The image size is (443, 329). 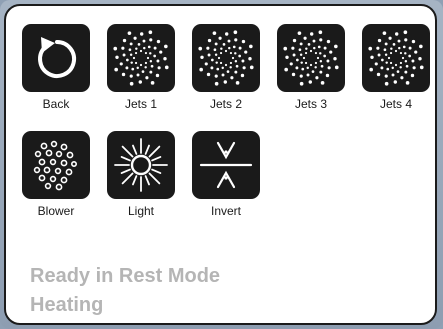 I want to click on jets-3-button: Jets 3, so click(x=311, y=67).